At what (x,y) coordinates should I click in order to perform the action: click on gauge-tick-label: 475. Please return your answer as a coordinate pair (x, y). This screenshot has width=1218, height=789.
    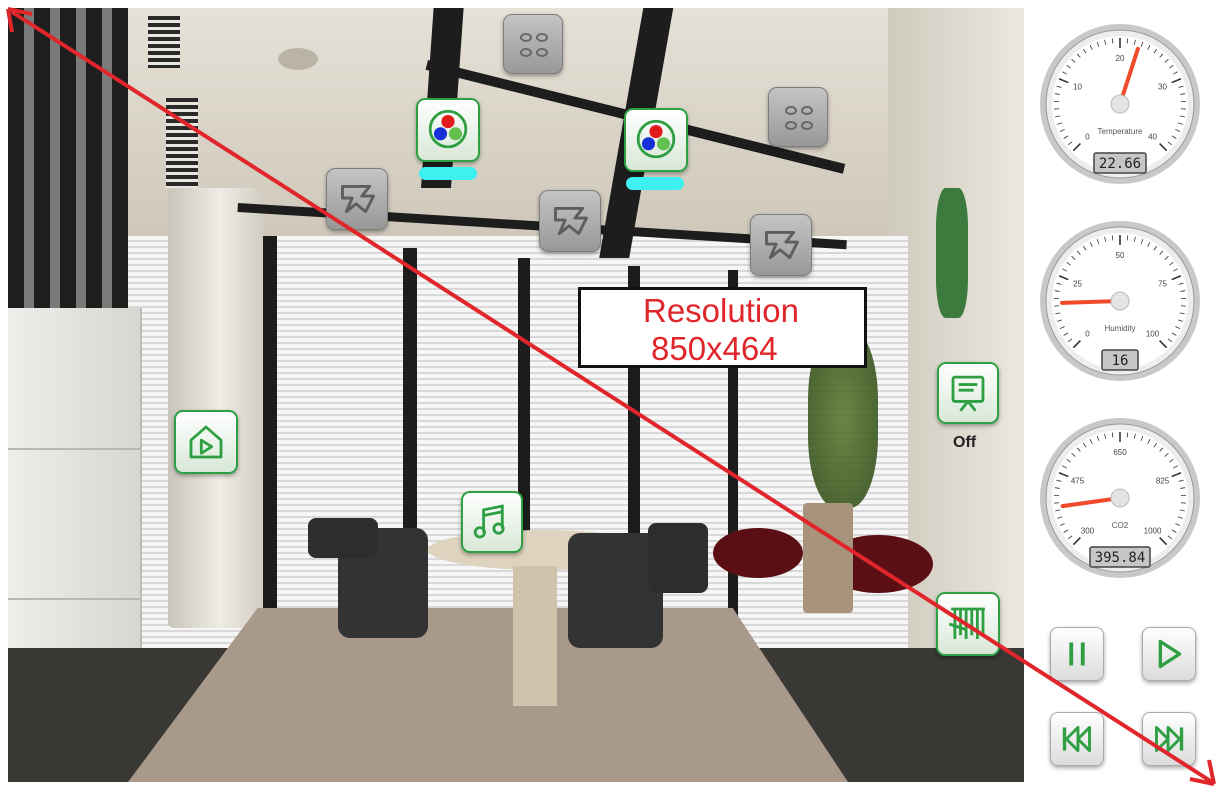
    Looking at the image, I should click on (1078, 480).